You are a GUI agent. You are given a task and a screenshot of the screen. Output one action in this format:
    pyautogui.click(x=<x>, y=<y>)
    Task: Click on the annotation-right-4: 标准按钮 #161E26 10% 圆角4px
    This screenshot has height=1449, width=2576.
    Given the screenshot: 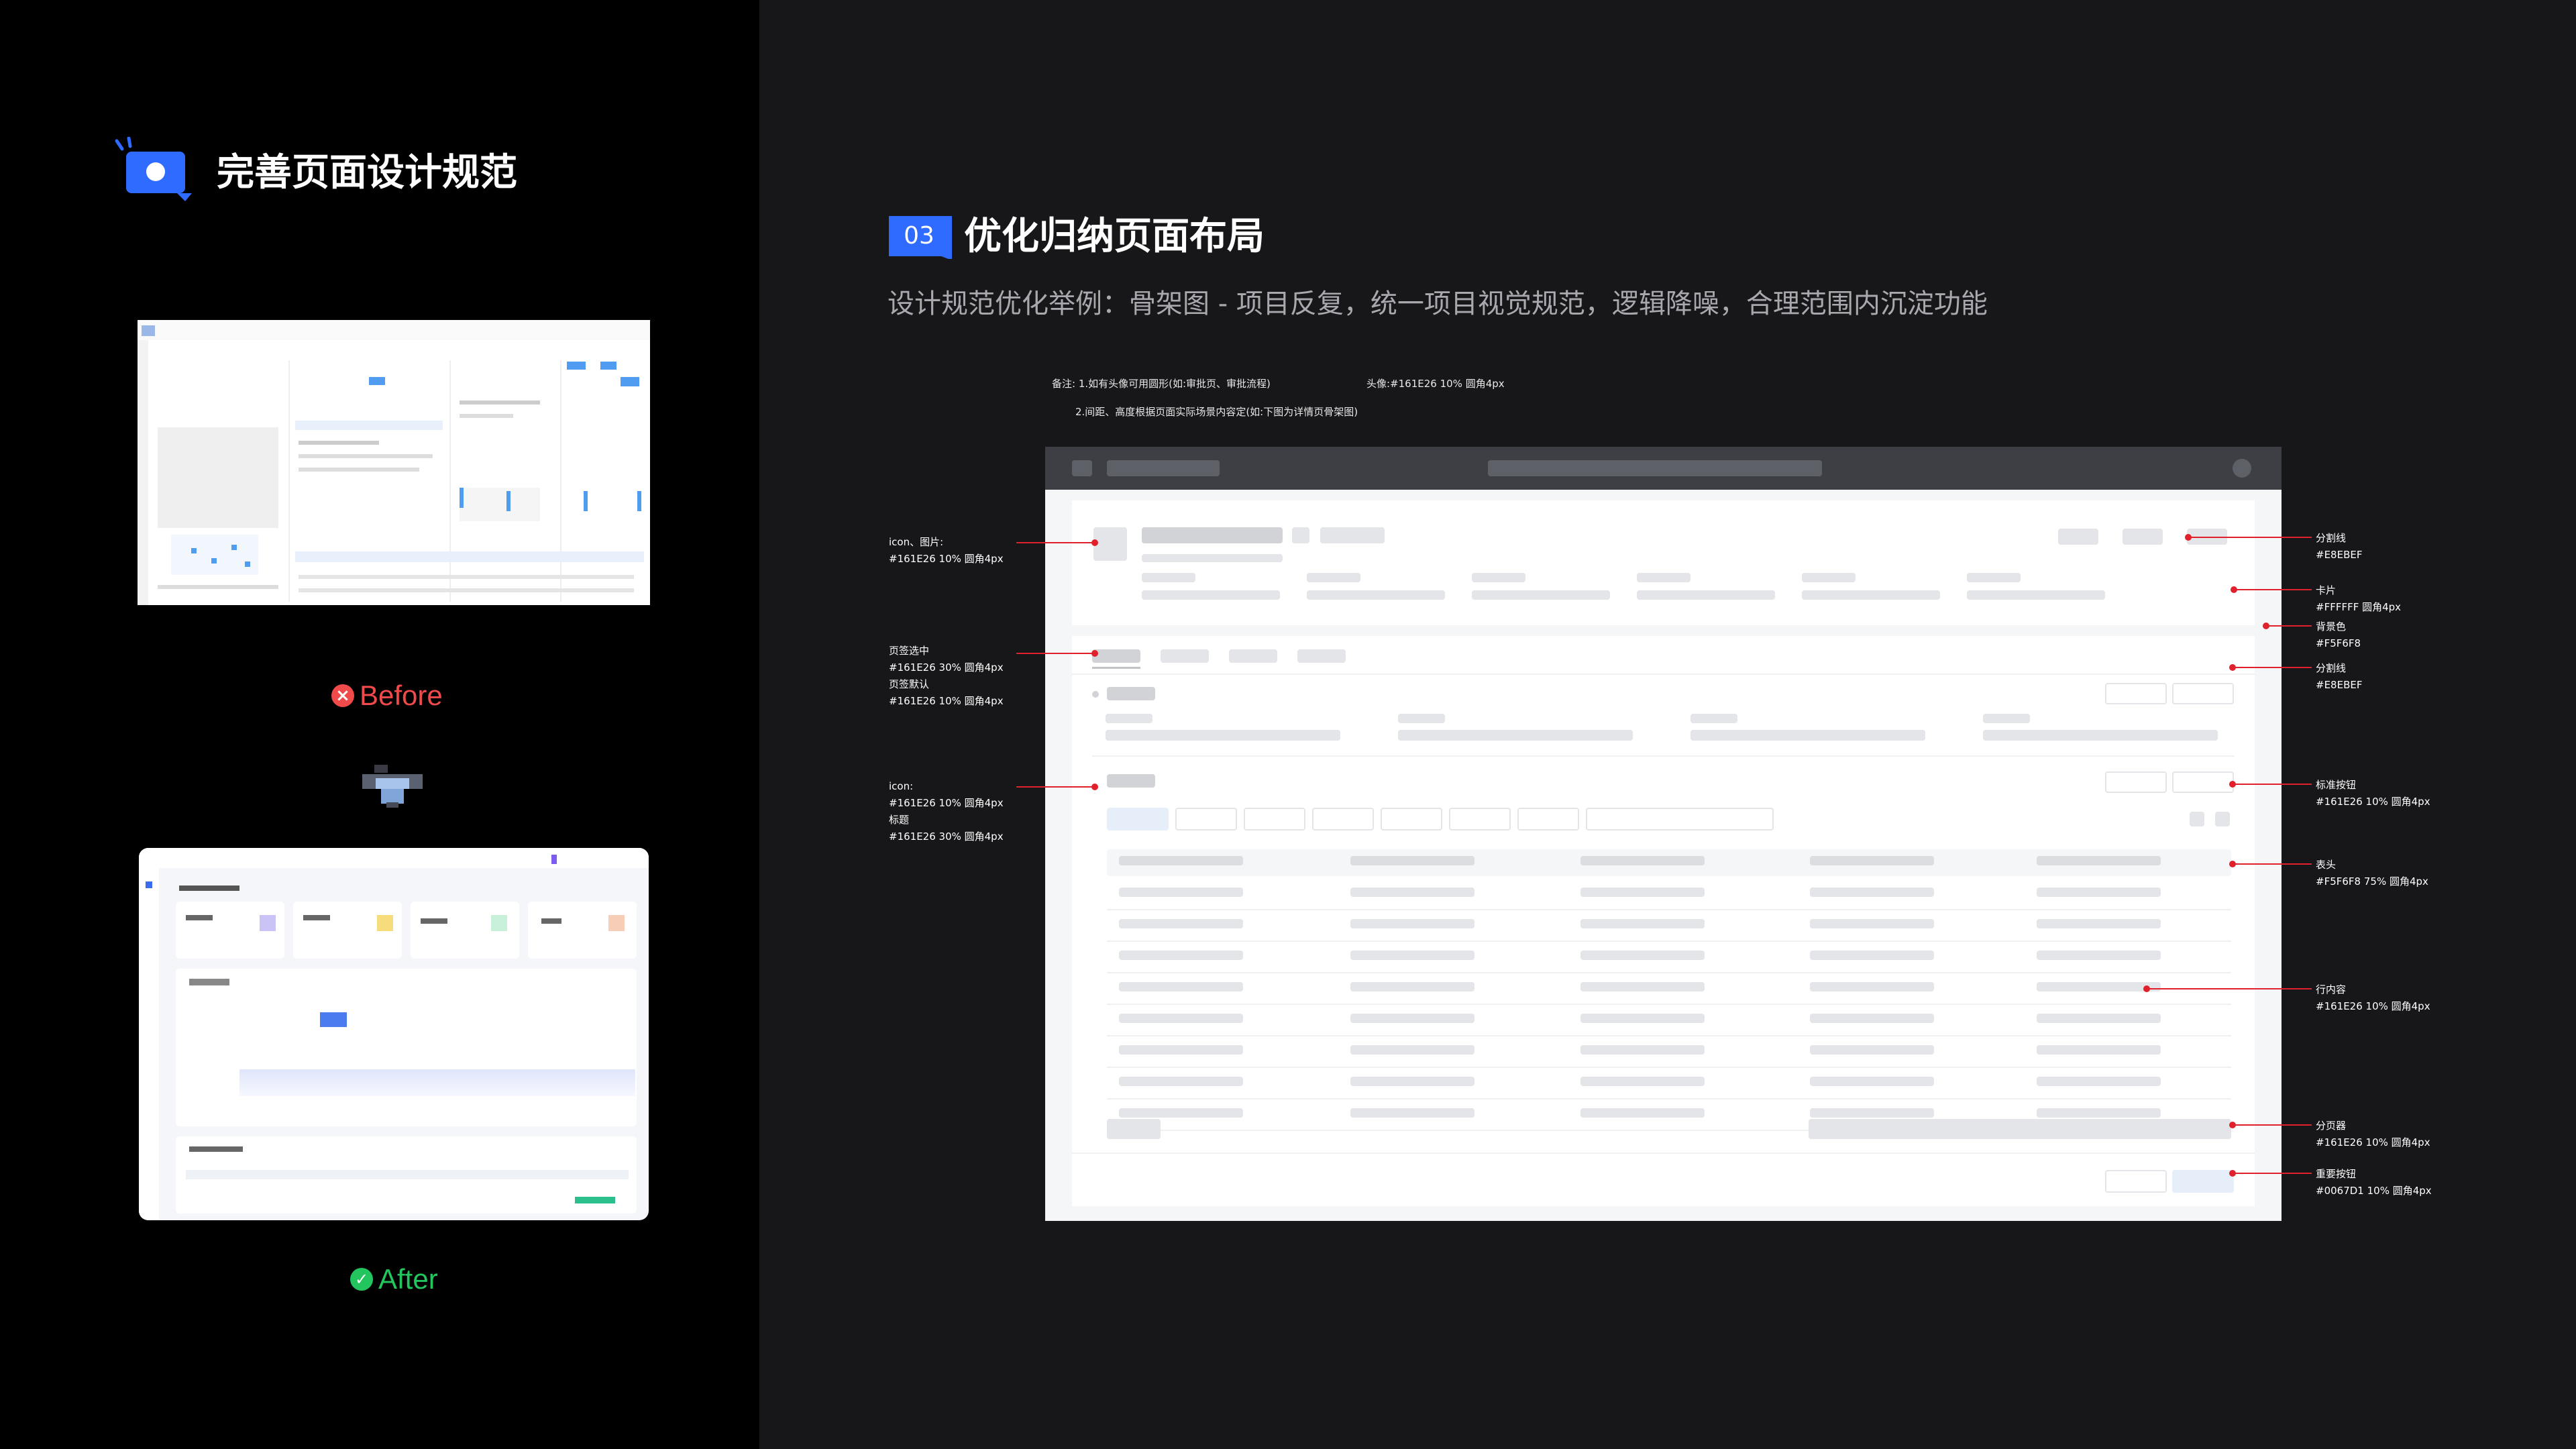 What is the action you would take?
    pyautogui.click(x=2373, y=793)
    